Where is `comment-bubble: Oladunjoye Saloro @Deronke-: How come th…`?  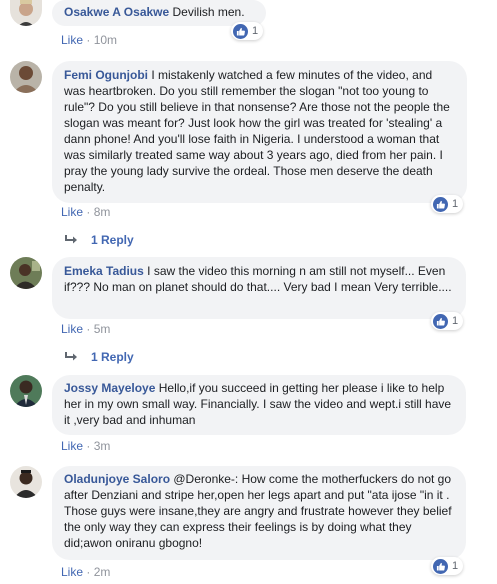
comment-bubble: Oladunjoye Saloro @Deronke-: How come th… is located at coordinates (259, 513).